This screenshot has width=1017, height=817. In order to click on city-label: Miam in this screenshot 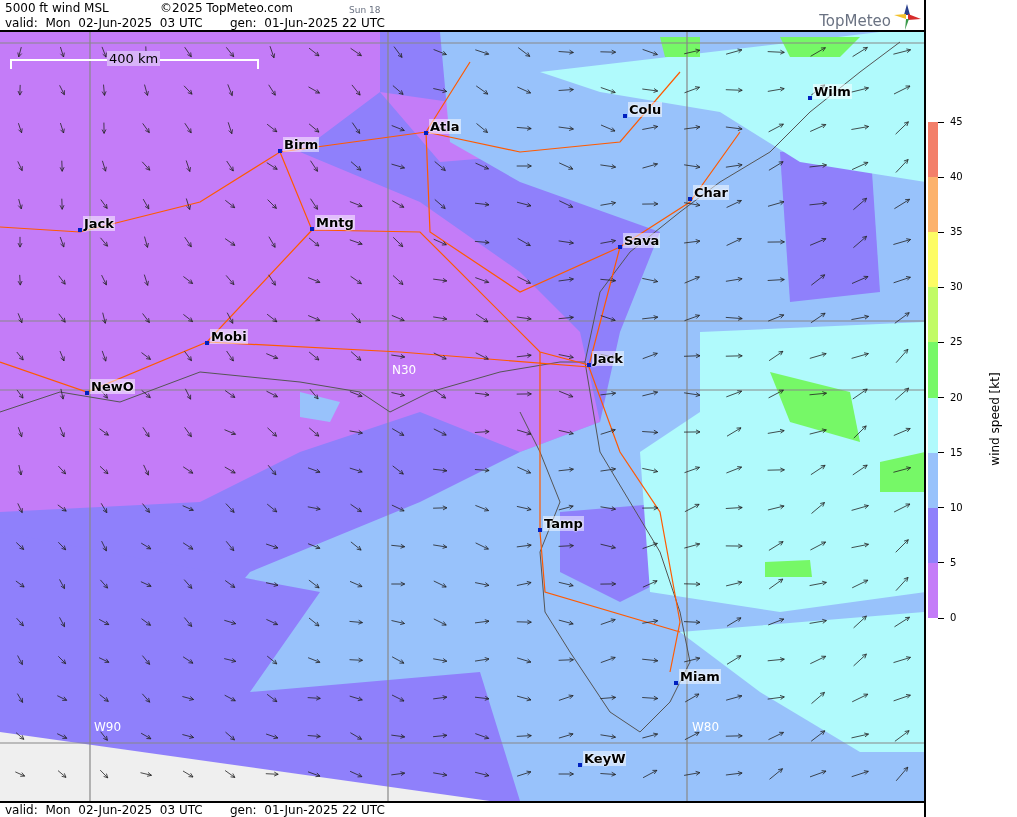, I will do `click(700, 676)`.